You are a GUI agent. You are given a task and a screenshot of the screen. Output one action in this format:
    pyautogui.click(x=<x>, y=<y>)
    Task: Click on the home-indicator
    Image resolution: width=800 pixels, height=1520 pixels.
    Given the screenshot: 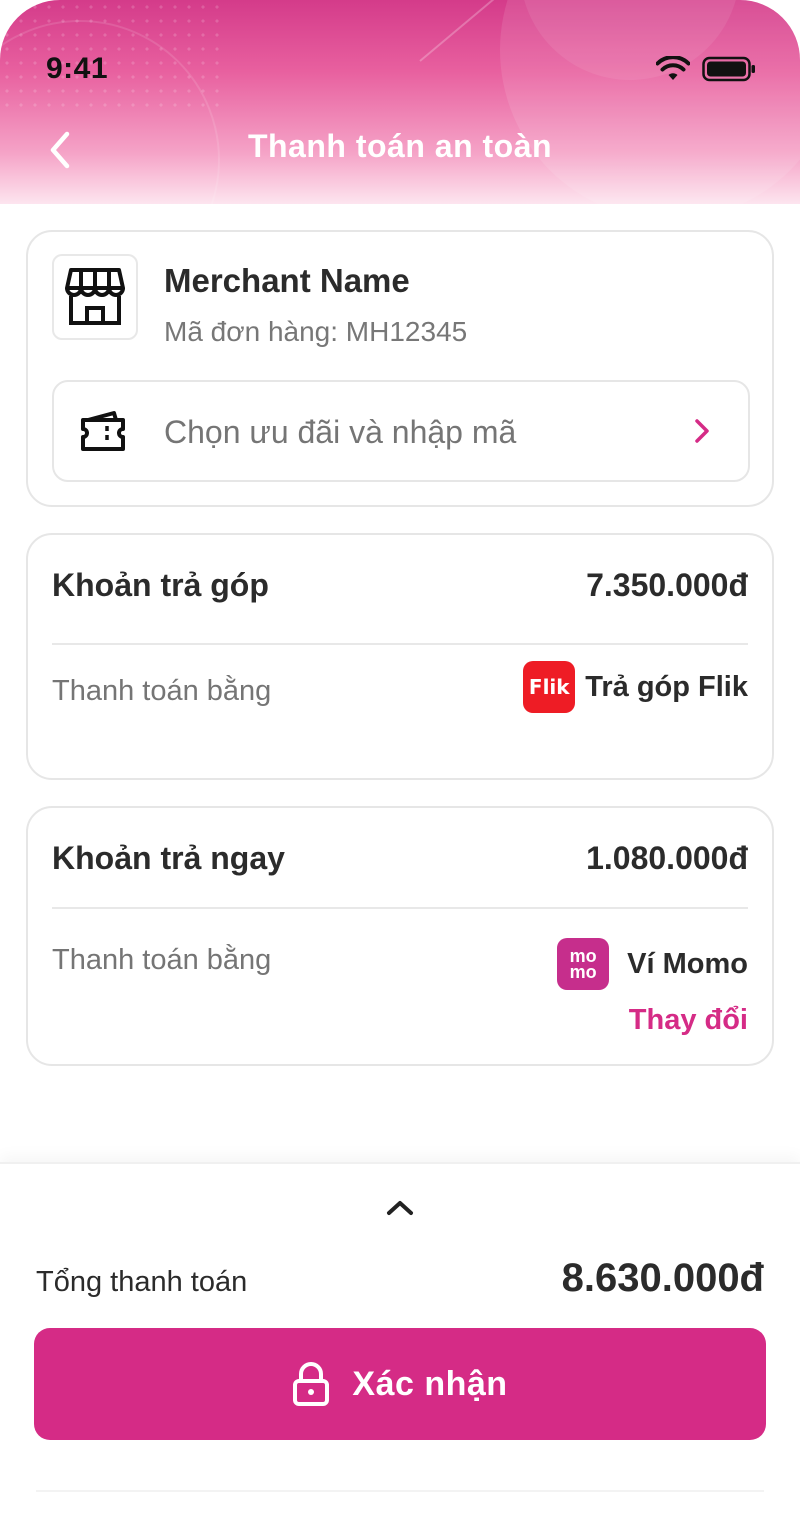 What is the action you would take?
    pyautogui.click(x=400, y=1491)
    